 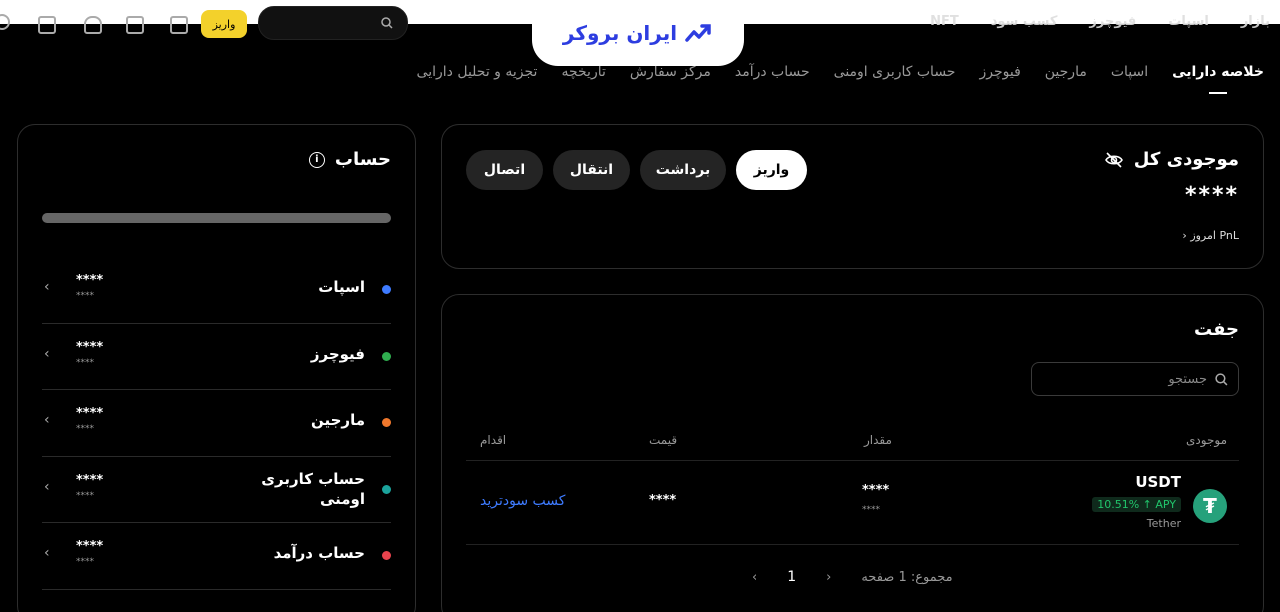 I want to click on account-item-margin: مارجین **** **** ‹, so click(x=216, y=423).